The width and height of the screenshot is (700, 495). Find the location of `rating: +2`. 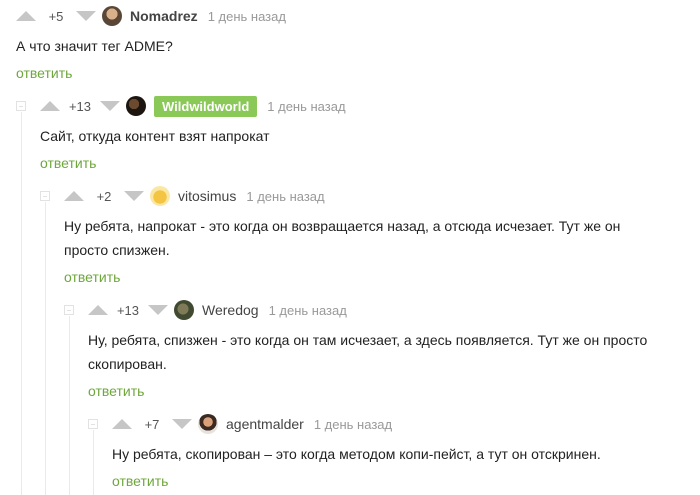

rating: +2 is located at coordinates (104, 196).